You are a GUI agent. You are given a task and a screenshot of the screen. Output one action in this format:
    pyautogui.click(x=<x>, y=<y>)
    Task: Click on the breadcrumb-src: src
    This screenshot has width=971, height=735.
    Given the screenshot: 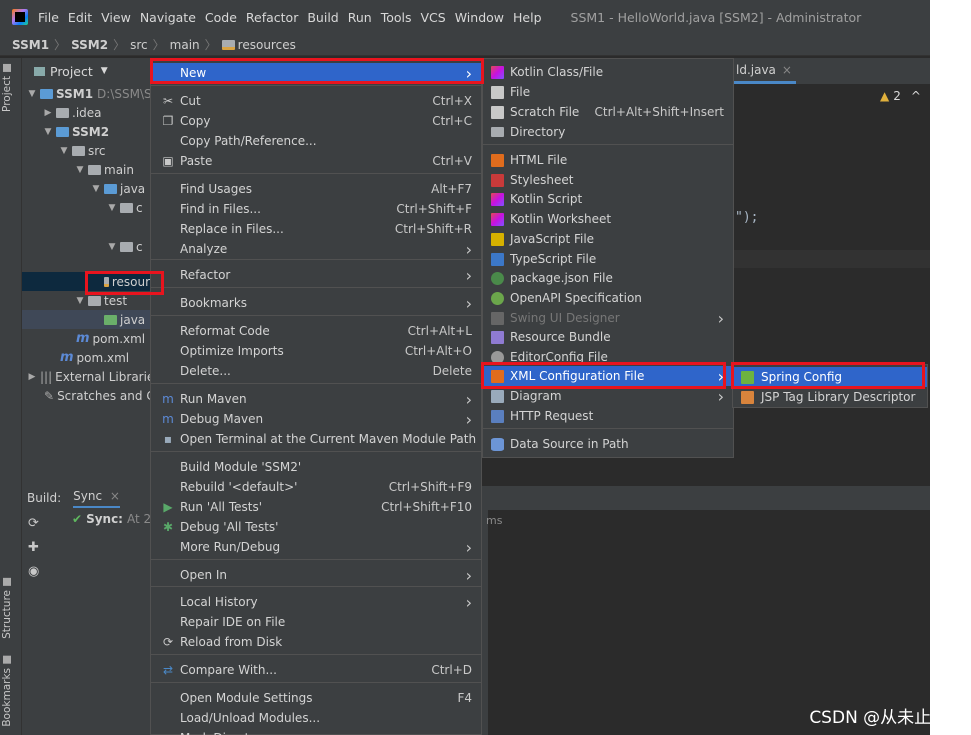 What is the action you would take?
    pyautogui.click(x=139, y=45)
    